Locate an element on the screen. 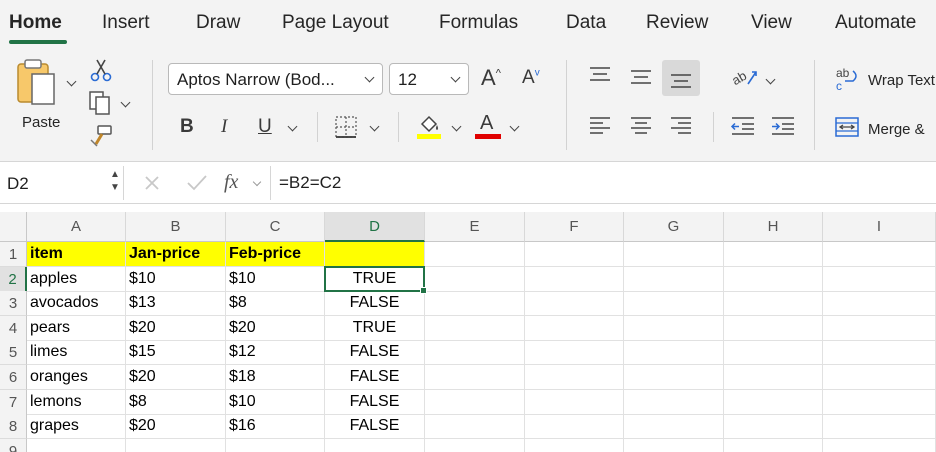 This screenshot has height=452, width=936. paste-icon is located at coordinates (41, 83).